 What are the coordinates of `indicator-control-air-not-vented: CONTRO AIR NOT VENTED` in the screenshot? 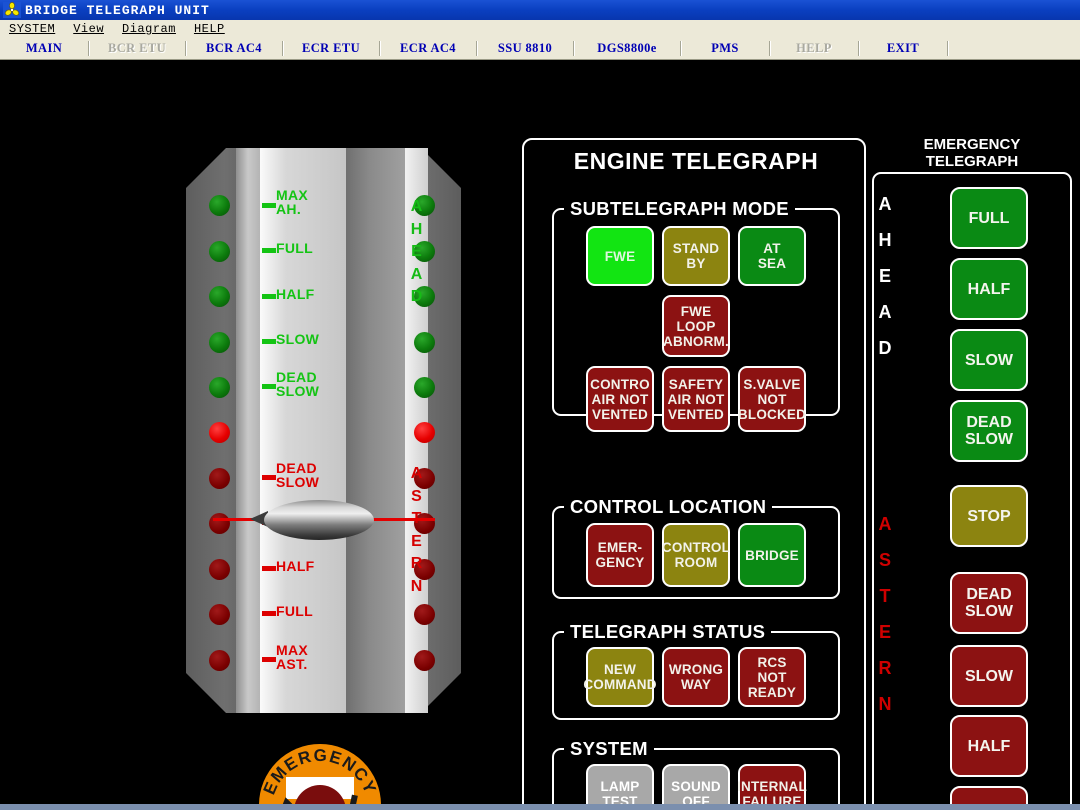 It's located at (620, 399).